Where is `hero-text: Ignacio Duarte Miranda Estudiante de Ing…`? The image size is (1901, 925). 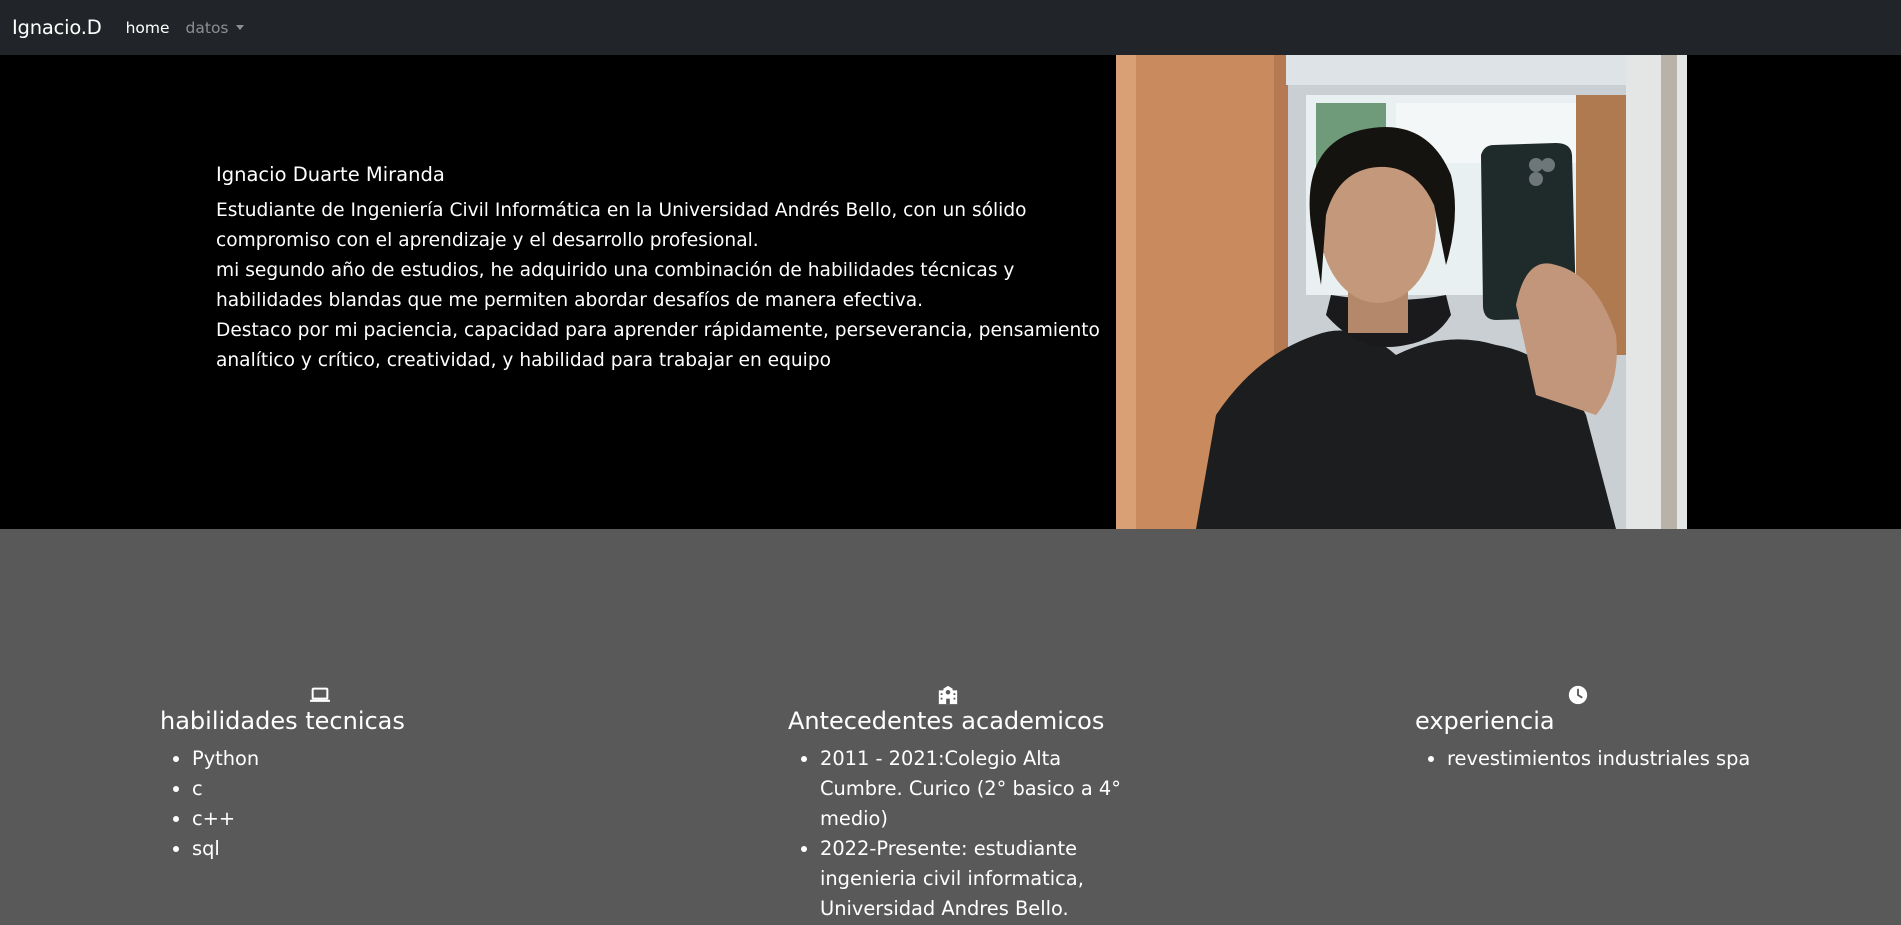
hero-text: Ignacio Duarte Miranda Estudiante de Ing… is located at coordinates (661, 269).